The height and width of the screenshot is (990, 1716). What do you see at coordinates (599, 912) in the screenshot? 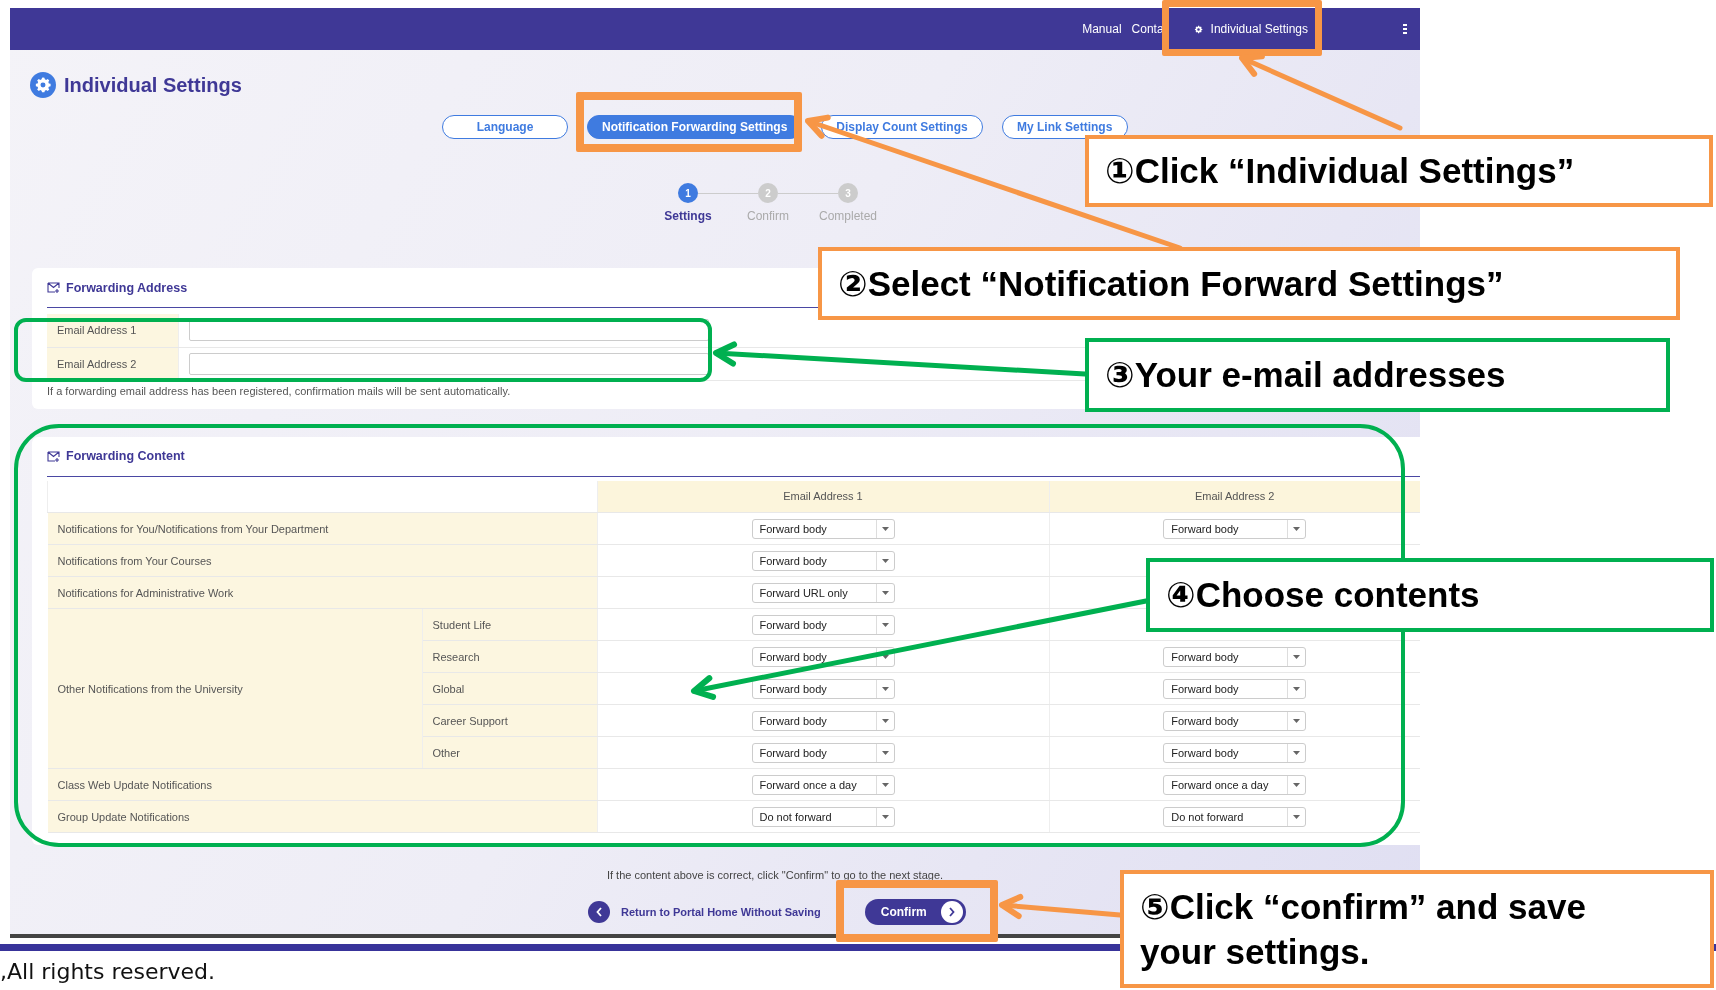
I see `chevron-left-icon` at bounding box center [599, 912].